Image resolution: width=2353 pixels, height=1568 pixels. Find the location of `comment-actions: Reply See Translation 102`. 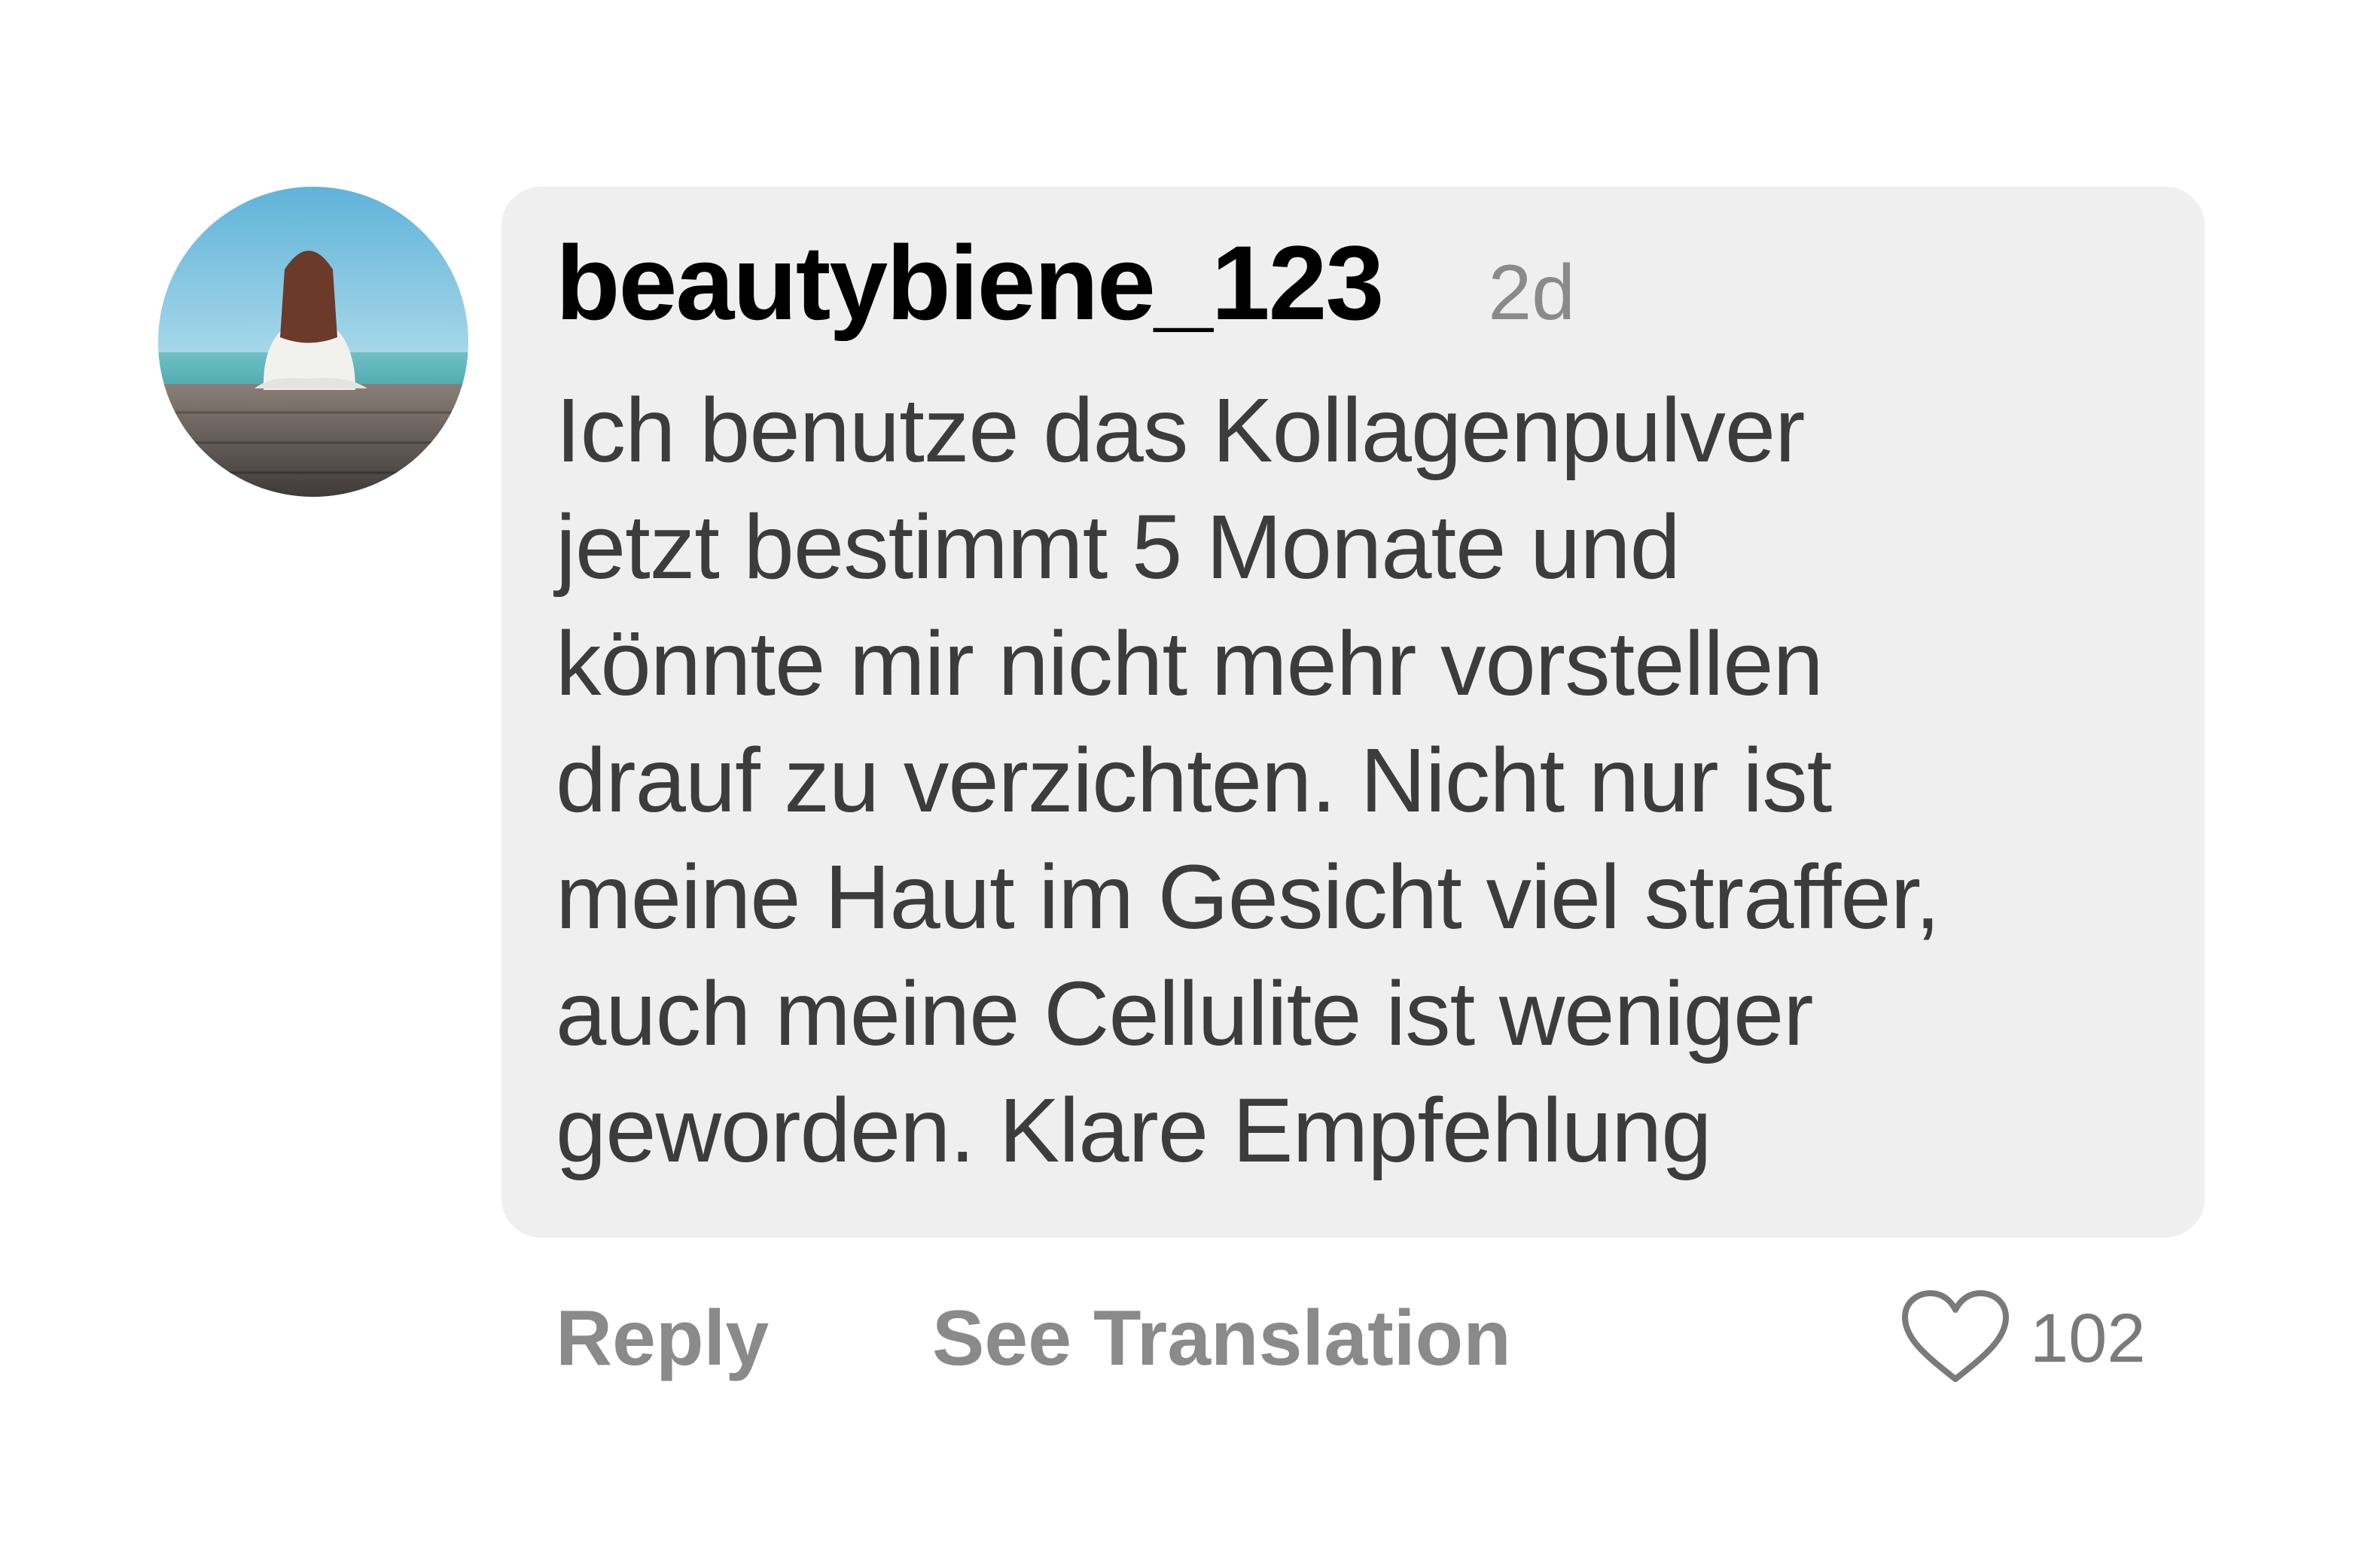

comment-actions: Reply See Translation 102 is located at coordinates (1176, 1340).